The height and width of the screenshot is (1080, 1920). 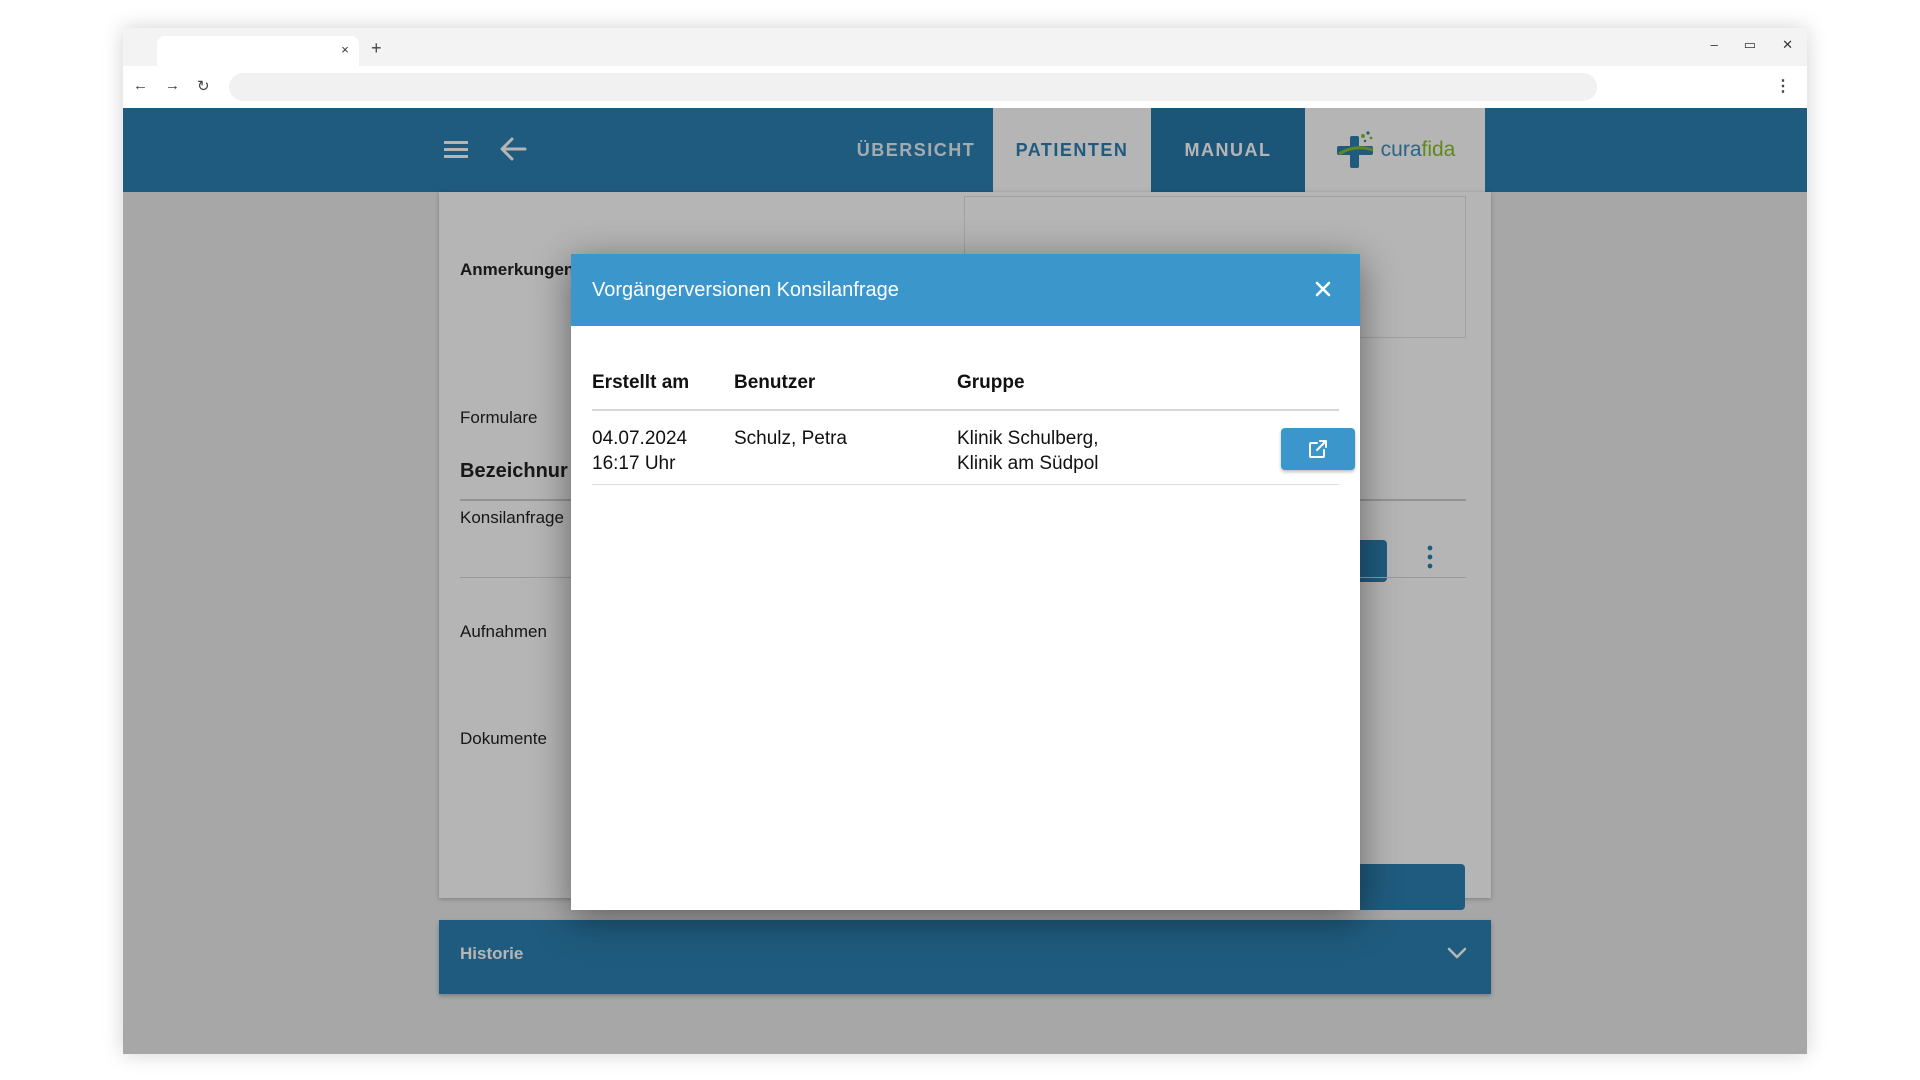 What do you see at coordinates (1028, 438) in the screenshot?
I see `cell-group-line1: Klinik Schulberg,` at bounding box center [1028, 438].